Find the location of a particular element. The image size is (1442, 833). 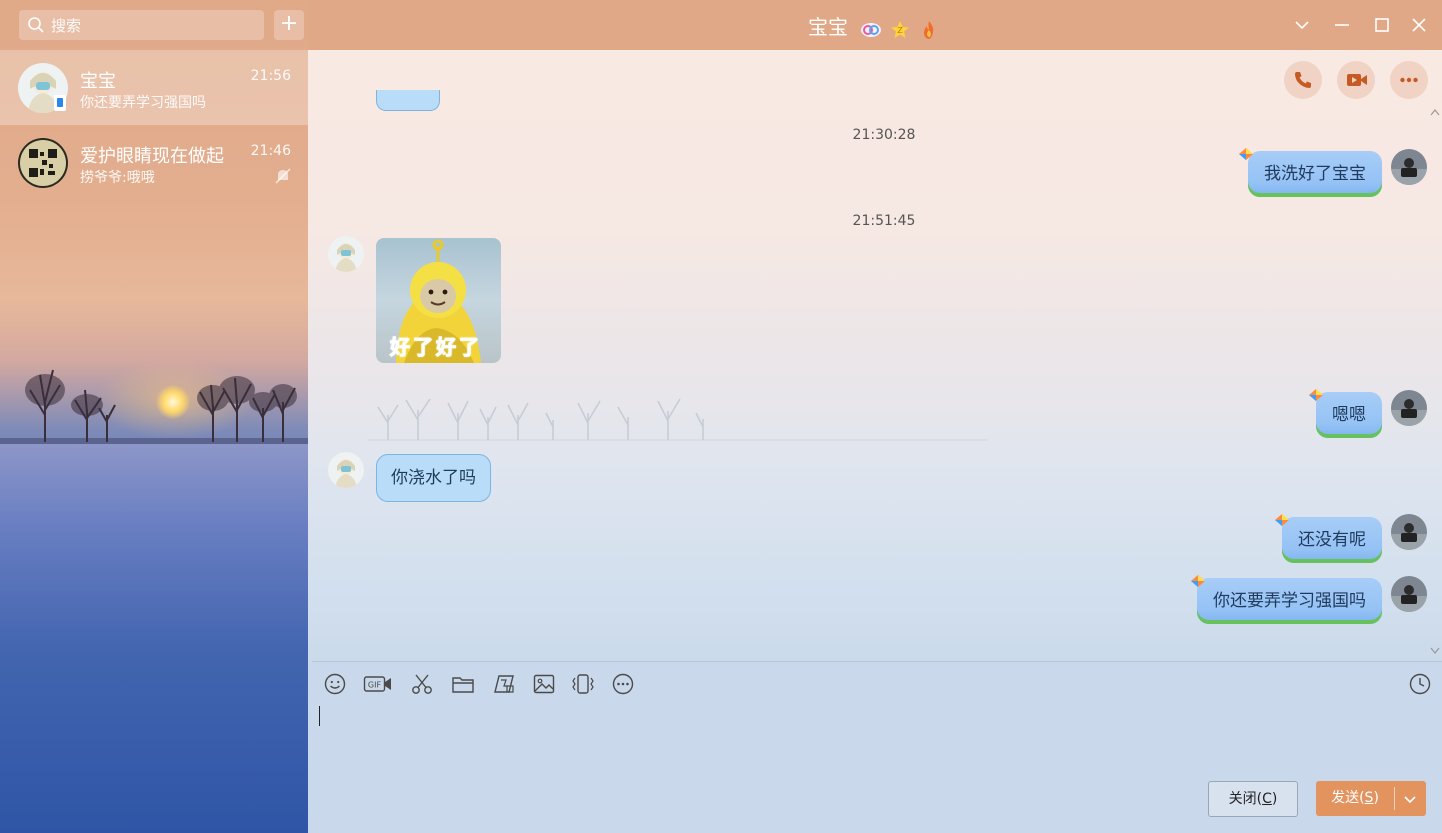

close-button: 关闭(C) is located at coordinates (1253, 799).